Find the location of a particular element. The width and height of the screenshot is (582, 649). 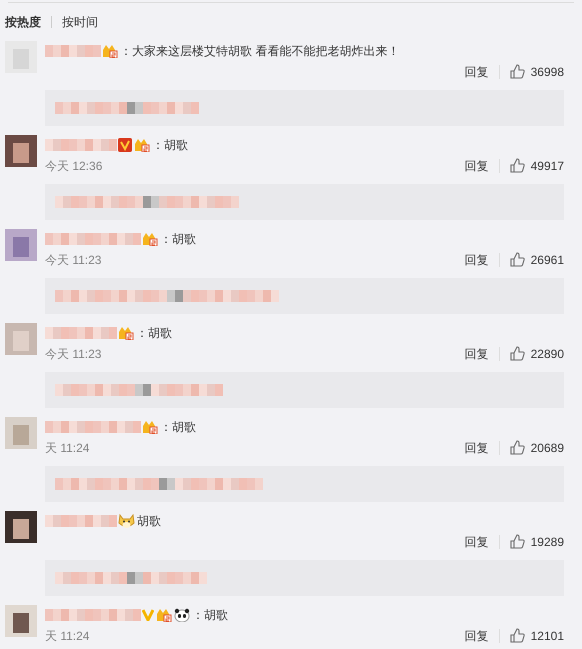

comment-text: ：大家来这层楼艾特胡歌 看看能不能把老胡炸出来！ is located at coordinates (260, 51).